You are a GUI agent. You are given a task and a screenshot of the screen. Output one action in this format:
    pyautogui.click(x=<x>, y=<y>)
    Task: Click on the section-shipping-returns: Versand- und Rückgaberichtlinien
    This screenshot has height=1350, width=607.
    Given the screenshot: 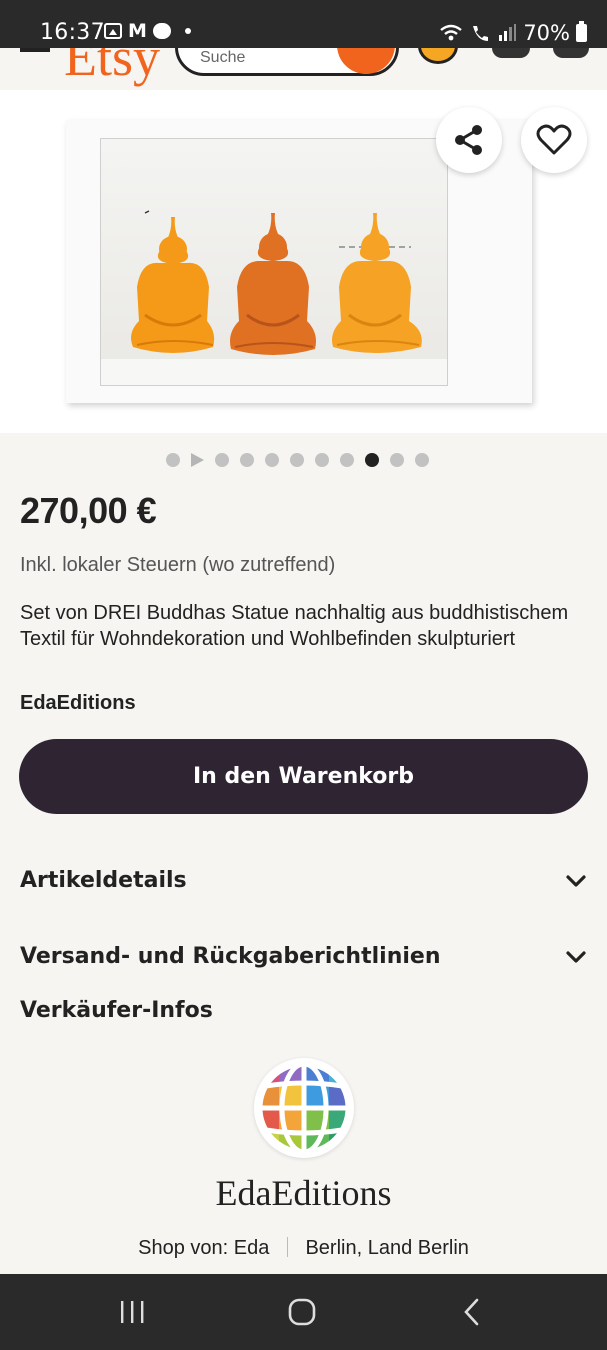 What is the action you would take?
    pyautogui.click(x=303, y=956)
    